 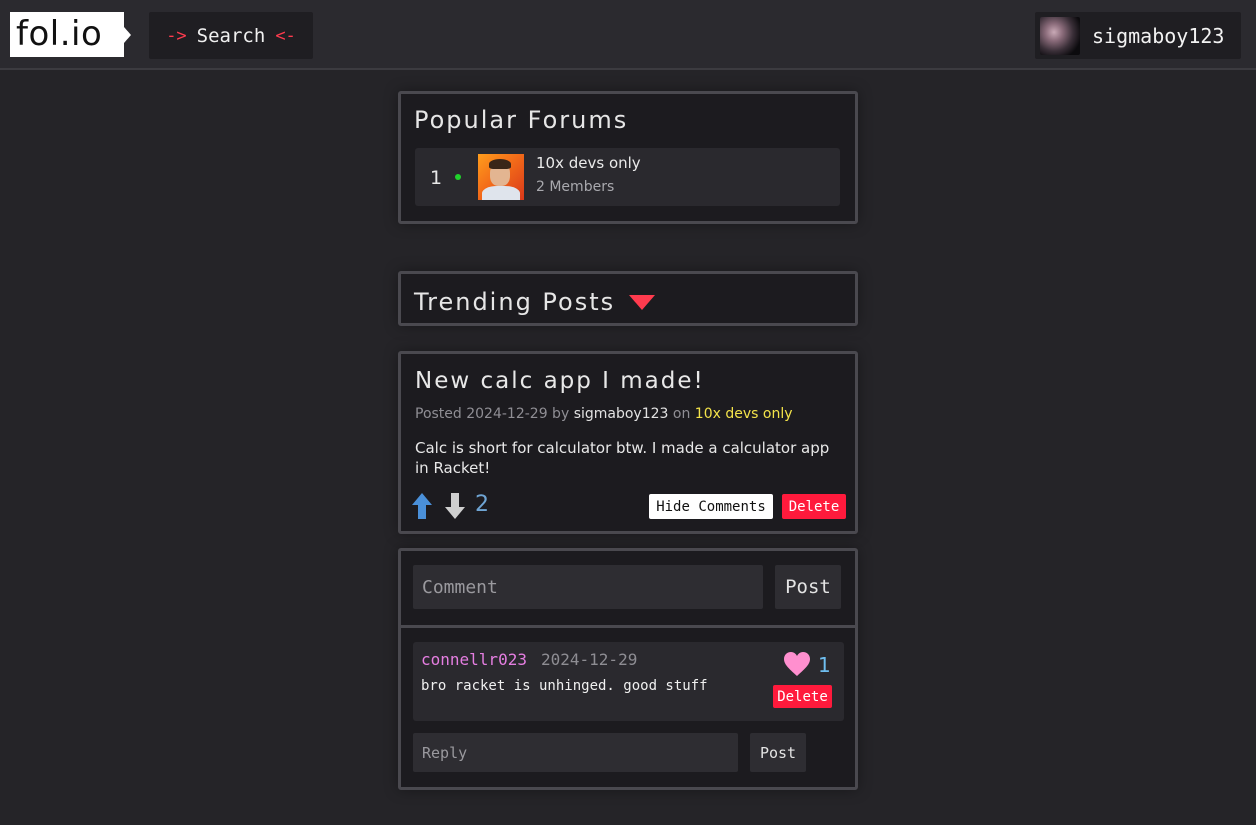 I want to click on vote-score: 2, so click(x=482, y=504).